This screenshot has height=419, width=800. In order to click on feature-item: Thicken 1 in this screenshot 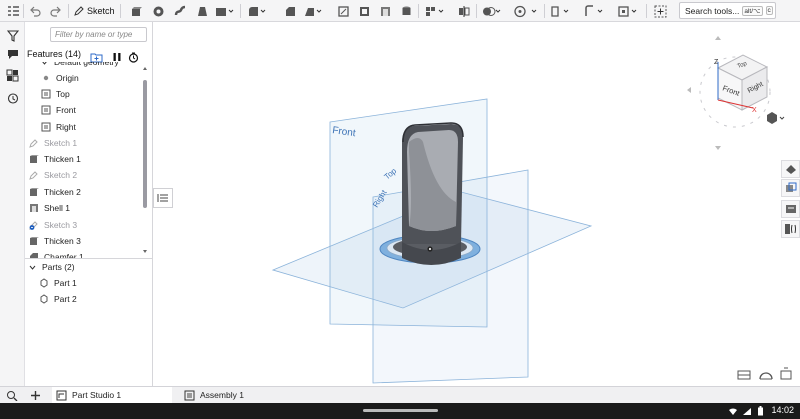, I will do `click(55, 159)`.